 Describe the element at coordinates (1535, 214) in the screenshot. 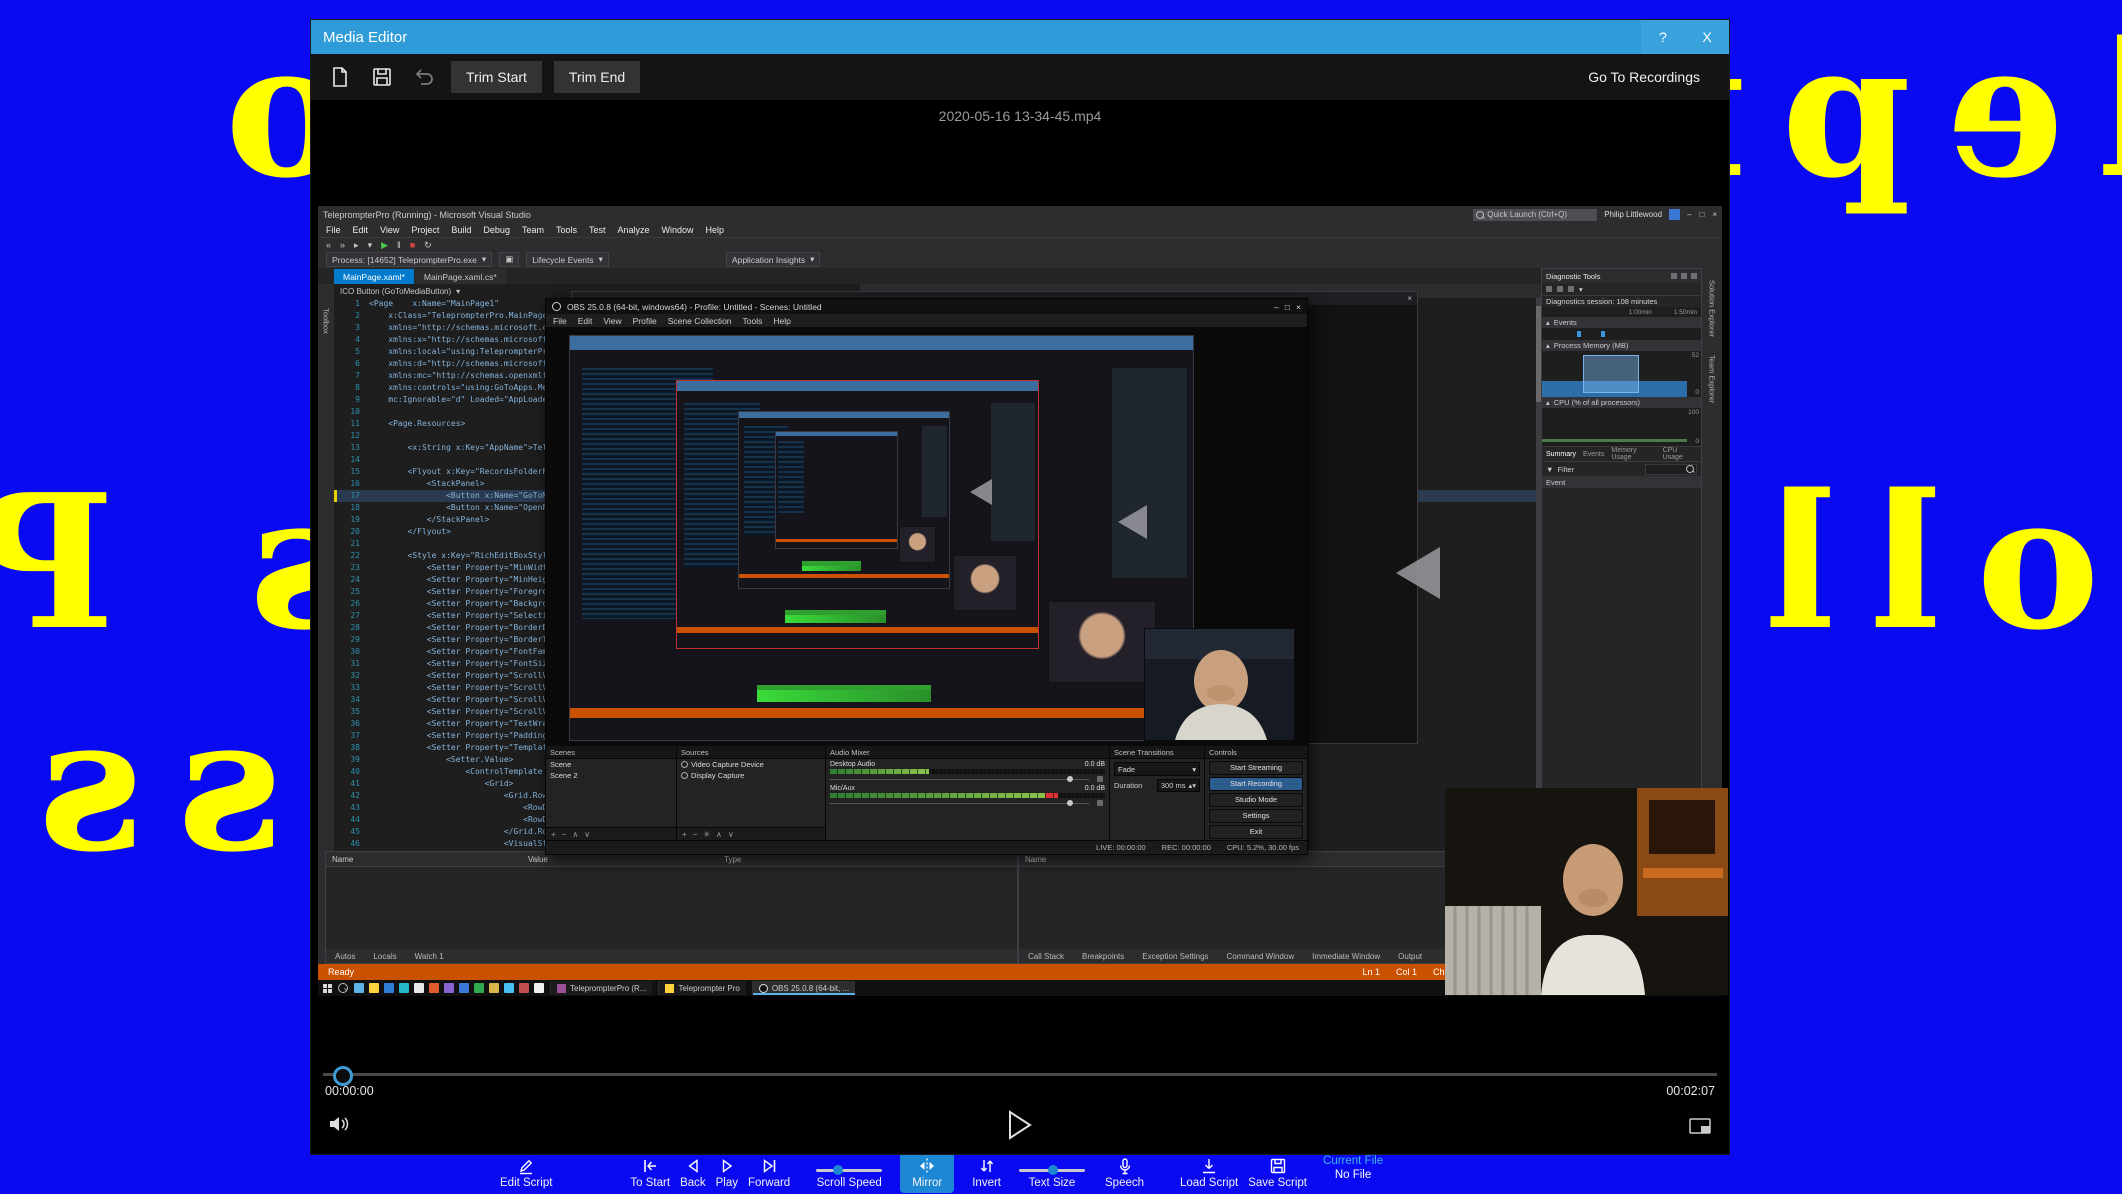

I see `quick-launch-box: Quick Launch (Ctrl+Q)` at that location.